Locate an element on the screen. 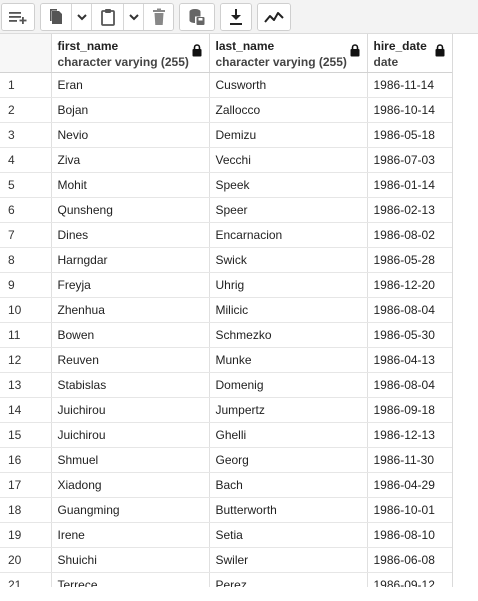 Image resolution: width=478 pixels, height=601 pixels. hire-date-cell: 1986-12-13 is located at coordinates (409, 435).